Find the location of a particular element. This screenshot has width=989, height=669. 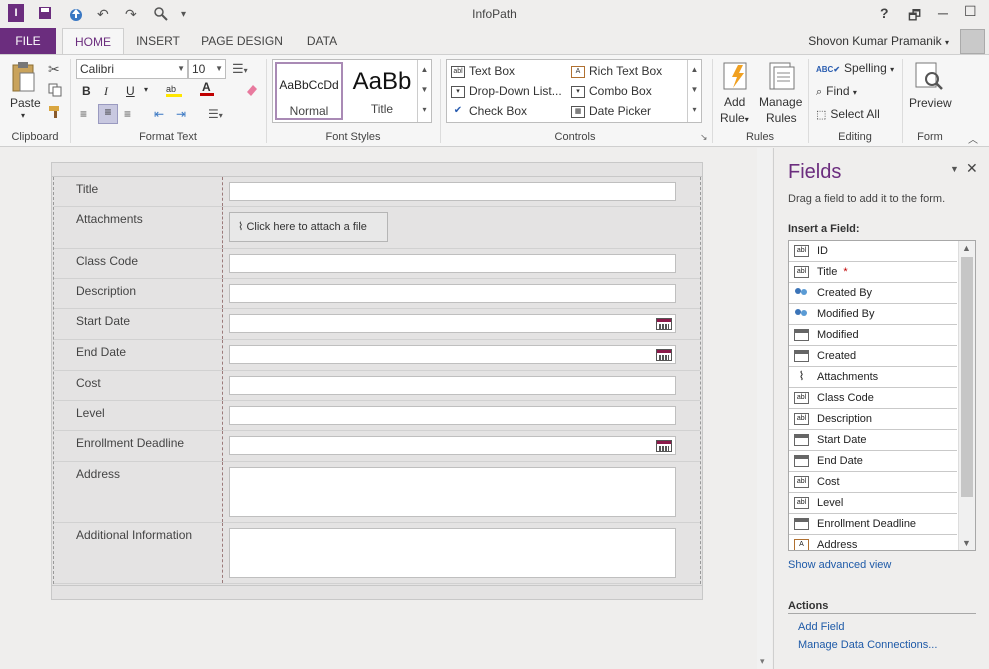

ribbon-display-icon: 🗗 is located at coordinates (914, 17).